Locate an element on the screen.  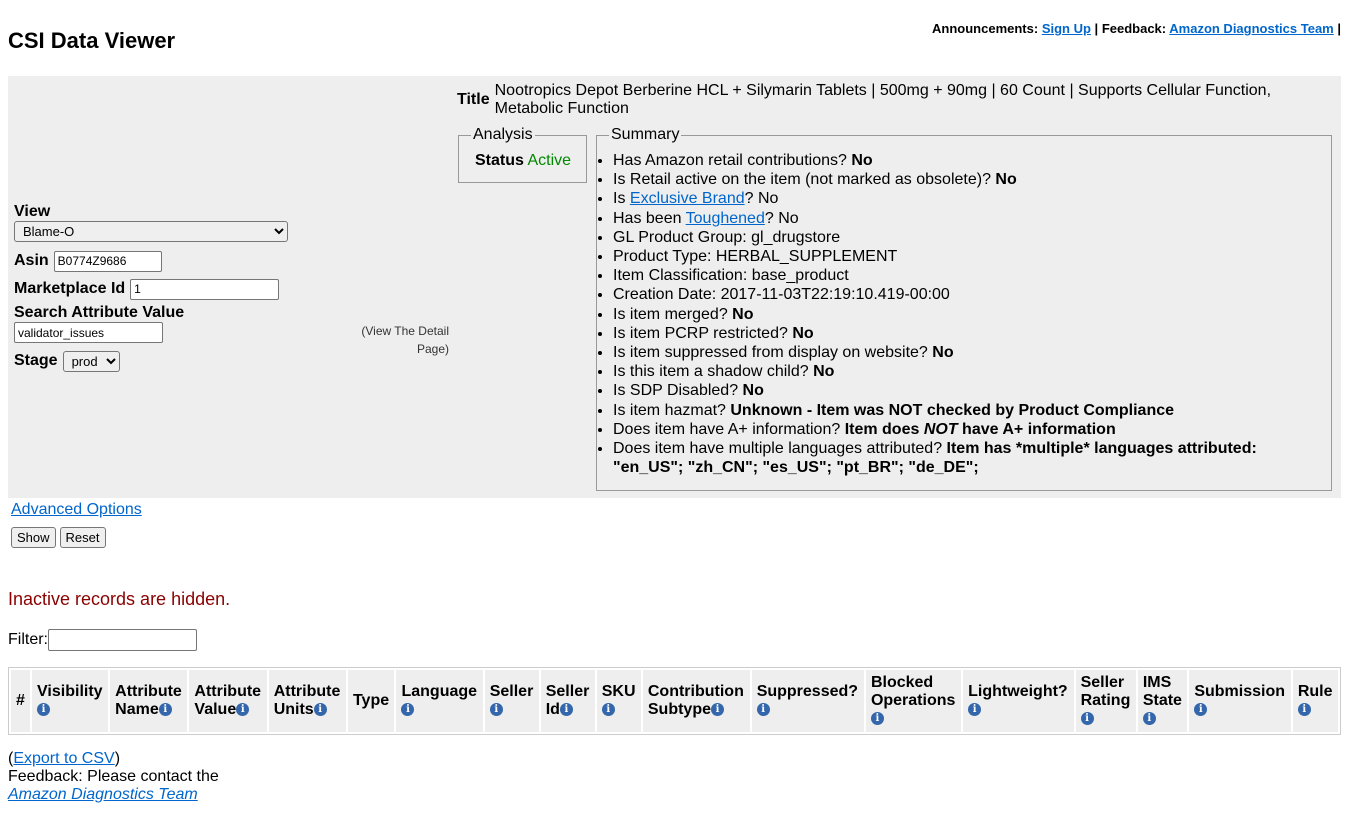
reset-button: Reset is located at coordinates (82, 537).